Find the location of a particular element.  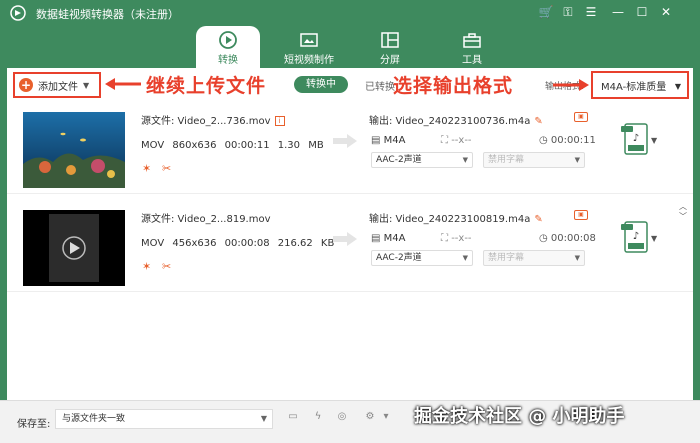

tab-short-video: 短视频制作 is located at coordinates (309, 47).